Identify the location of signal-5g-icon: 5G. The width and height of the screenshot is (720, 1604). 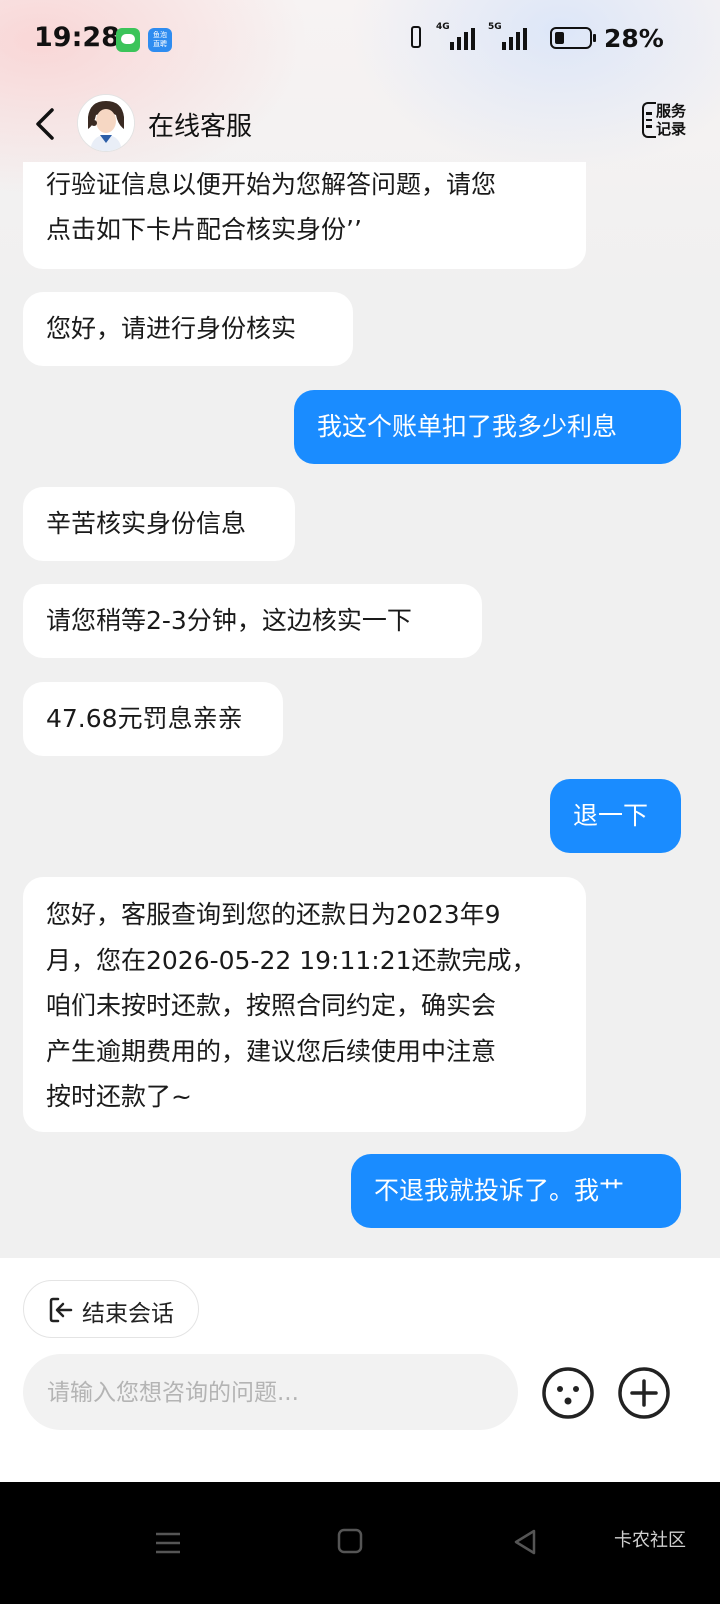
(510, 37).